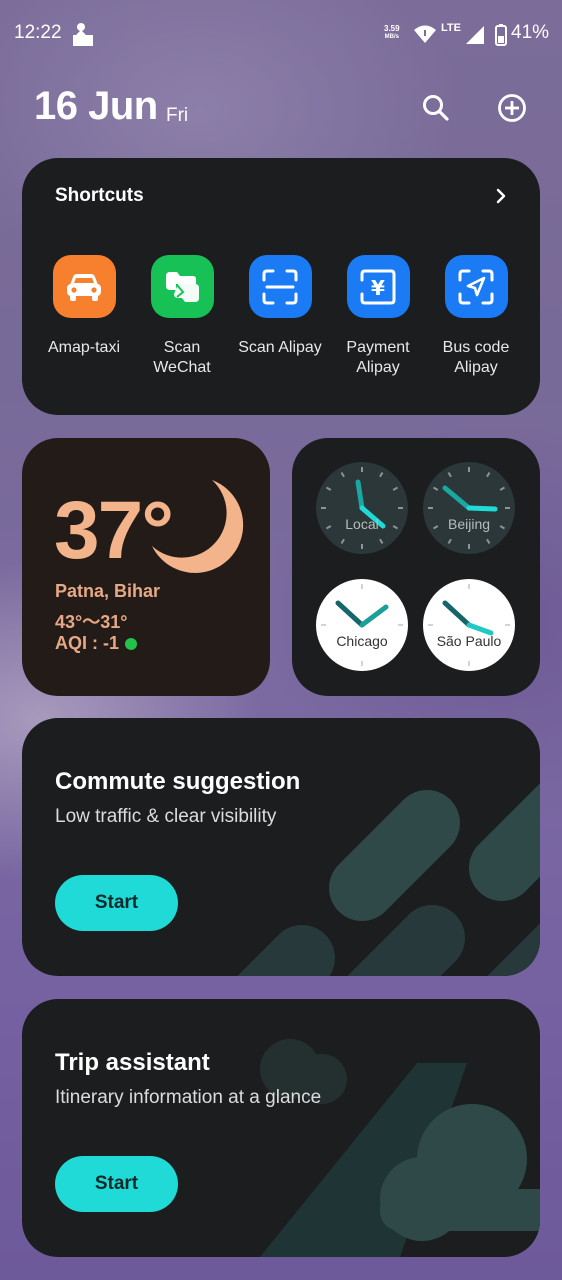  Describe the element at coordinates (182, 357) in the screenshot. I see `shortcut-label: Scan WeChat` at that location.